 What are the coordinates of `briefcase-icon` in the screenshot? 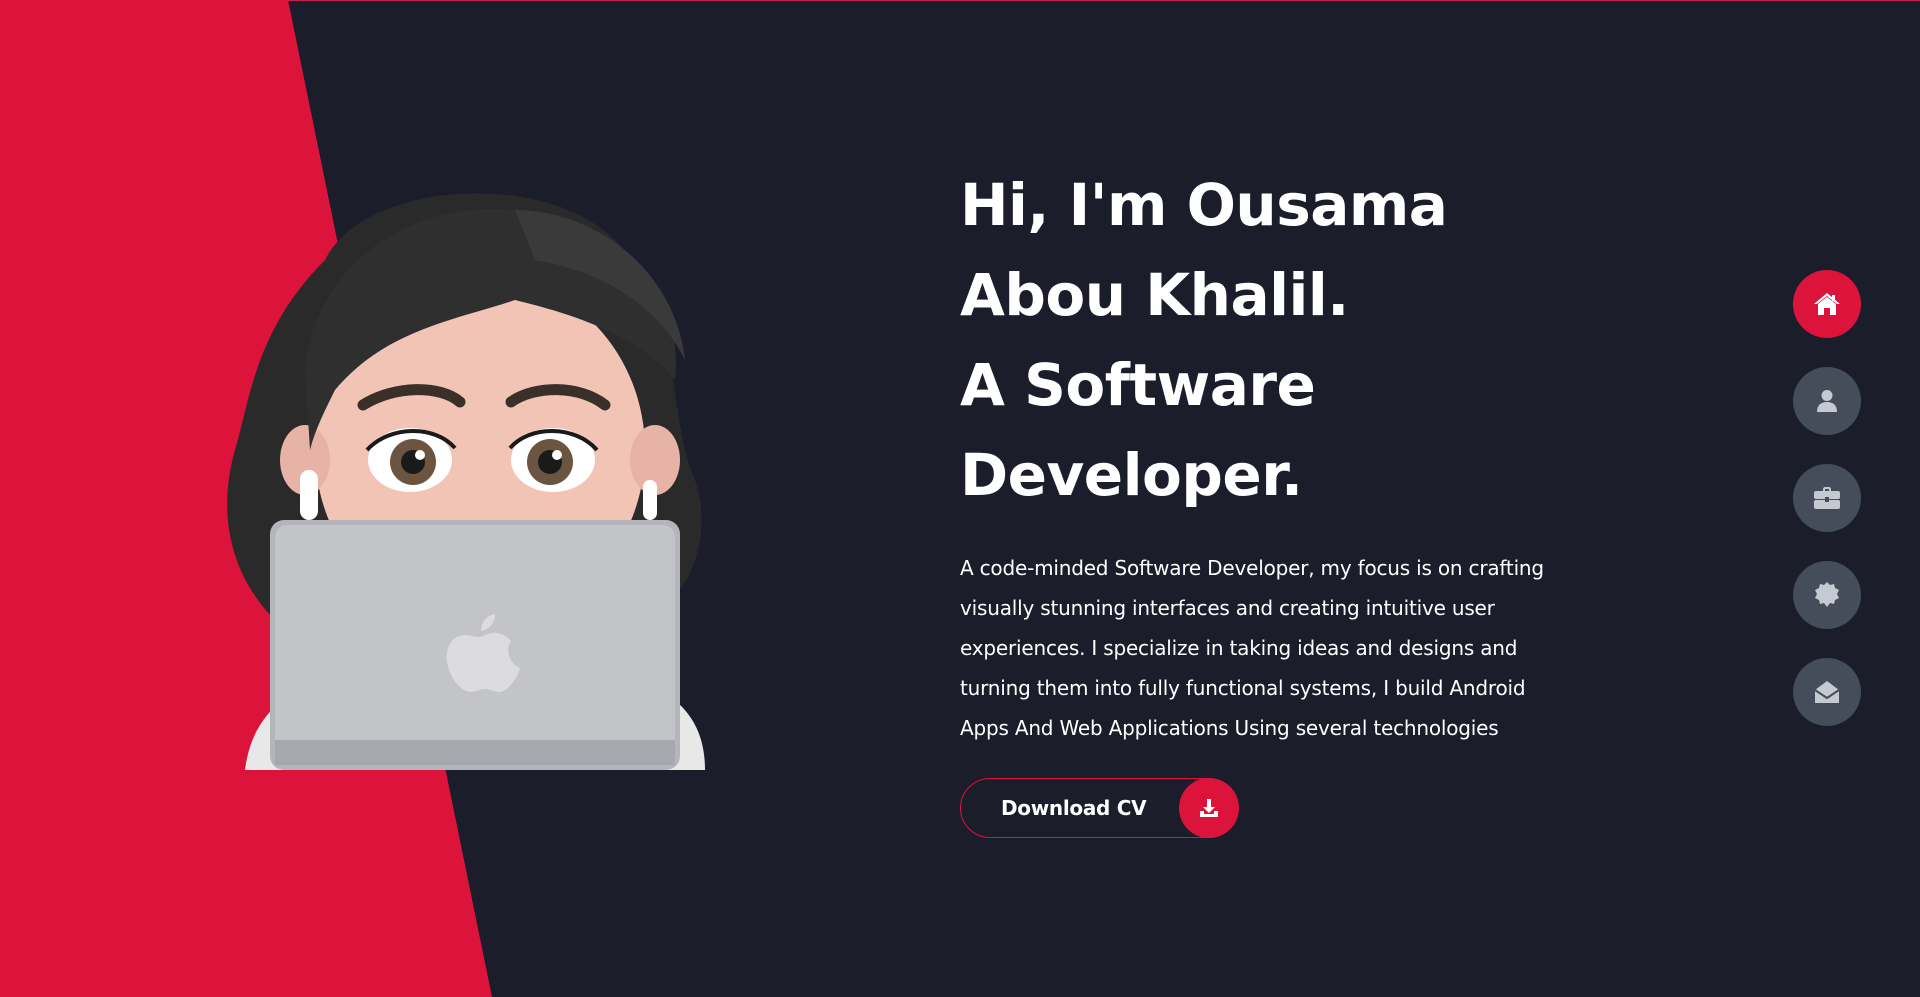 It's located at (1827, 498).